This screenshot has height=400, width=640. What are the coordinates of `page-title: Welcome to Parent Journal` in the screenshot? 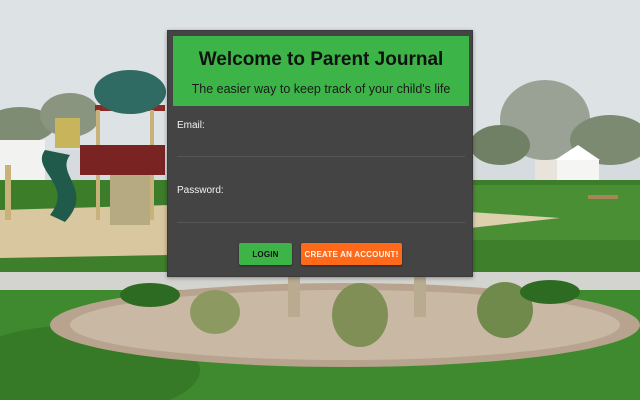 It's located at (321, 59).